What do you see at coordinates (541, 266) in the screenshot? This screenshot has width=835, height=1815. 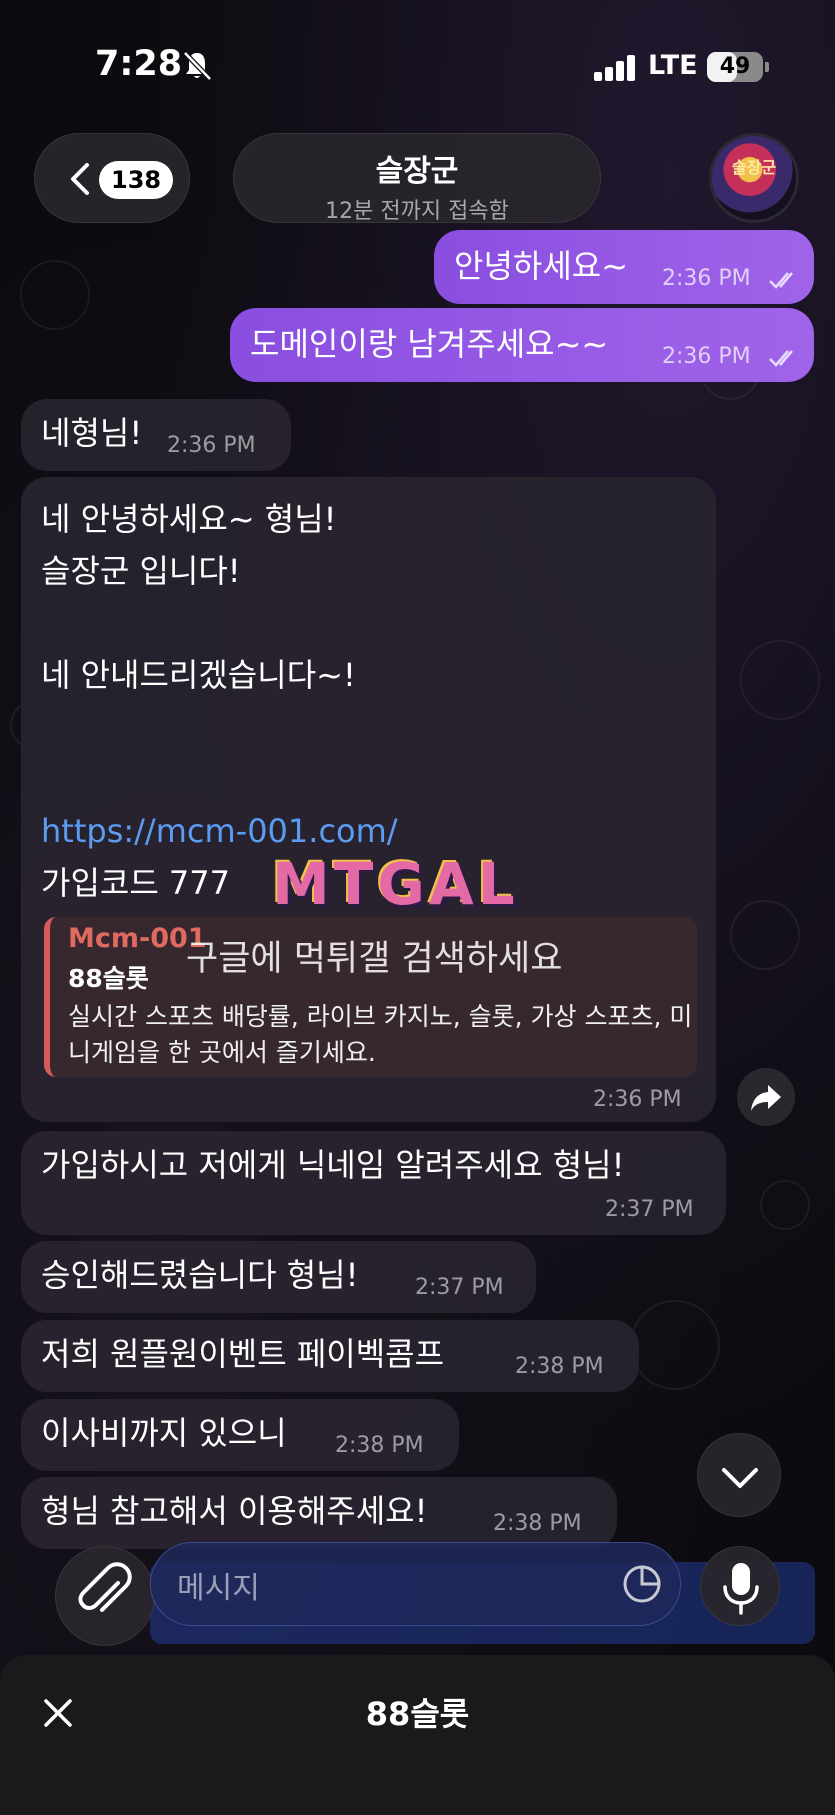 I see `message-text: 안녕하세요~` at bounding box center [541, 266].